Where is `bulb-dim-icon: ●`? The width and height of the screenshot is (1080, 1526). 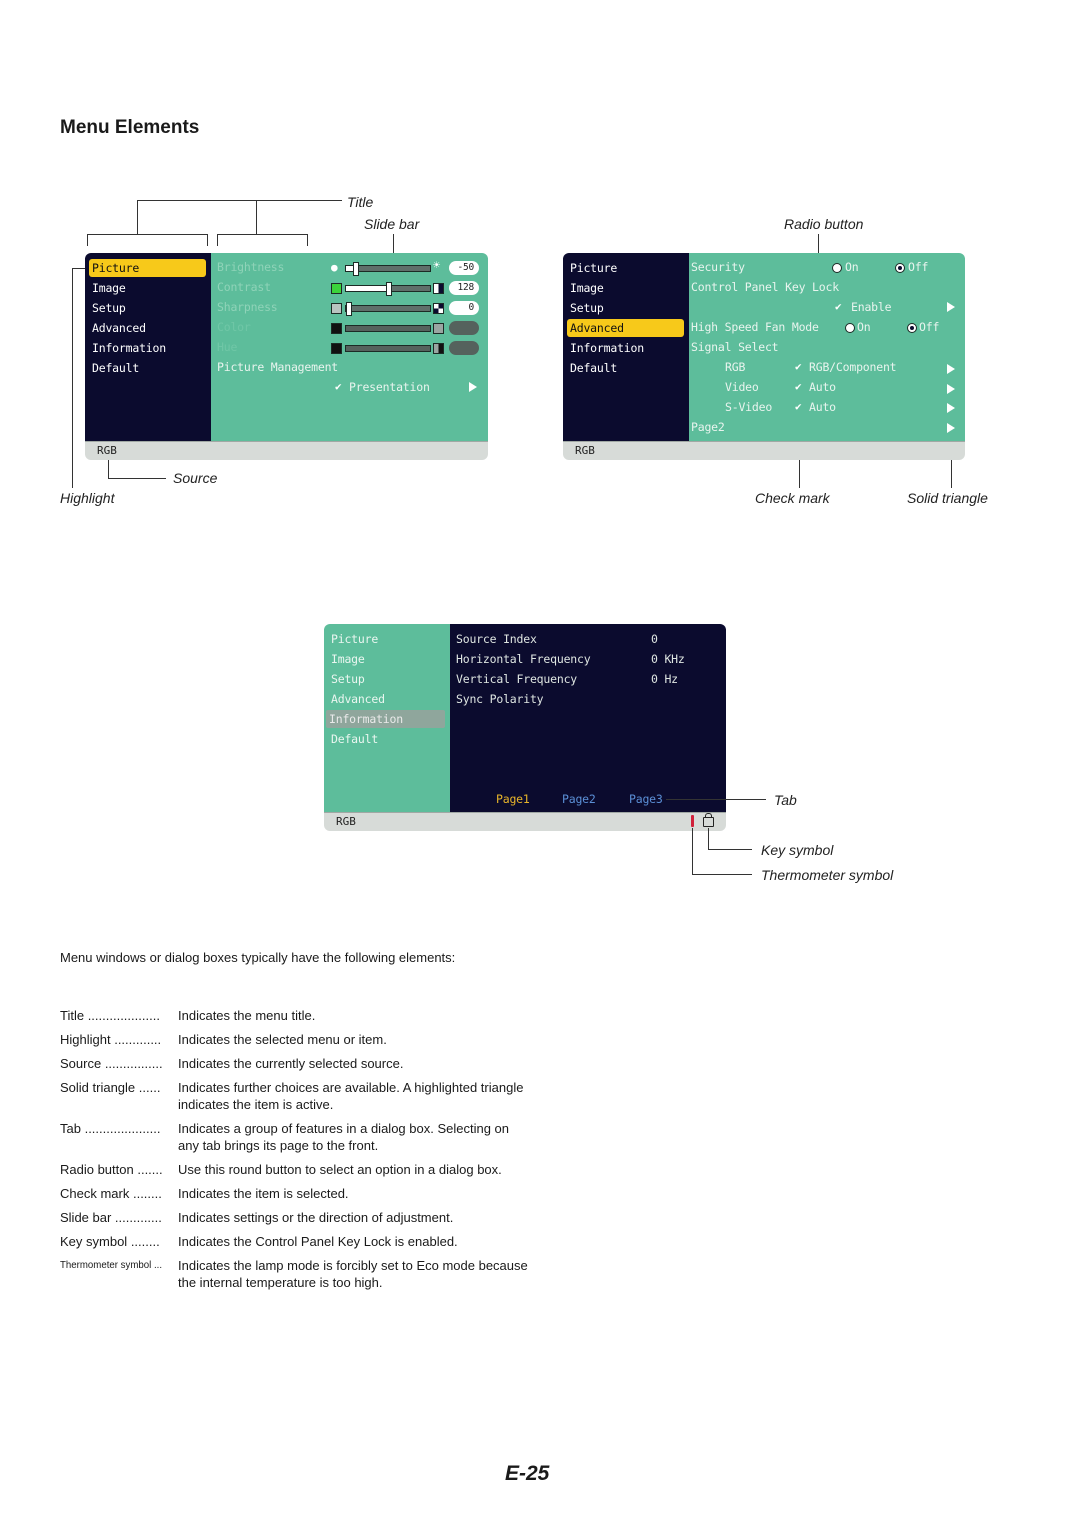 bulb-dim-icon: ● is located at coordinates (334, 267).